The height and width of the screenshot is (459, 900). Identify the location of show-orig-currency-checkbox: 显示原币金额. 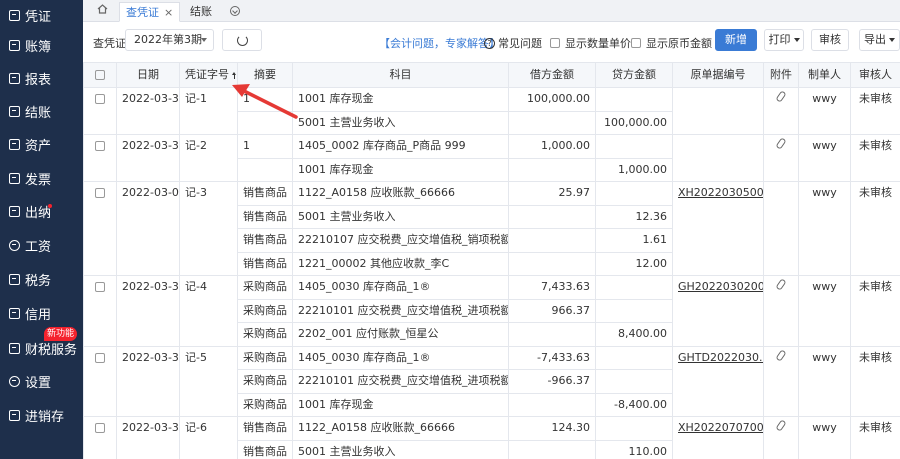
(671, 43).